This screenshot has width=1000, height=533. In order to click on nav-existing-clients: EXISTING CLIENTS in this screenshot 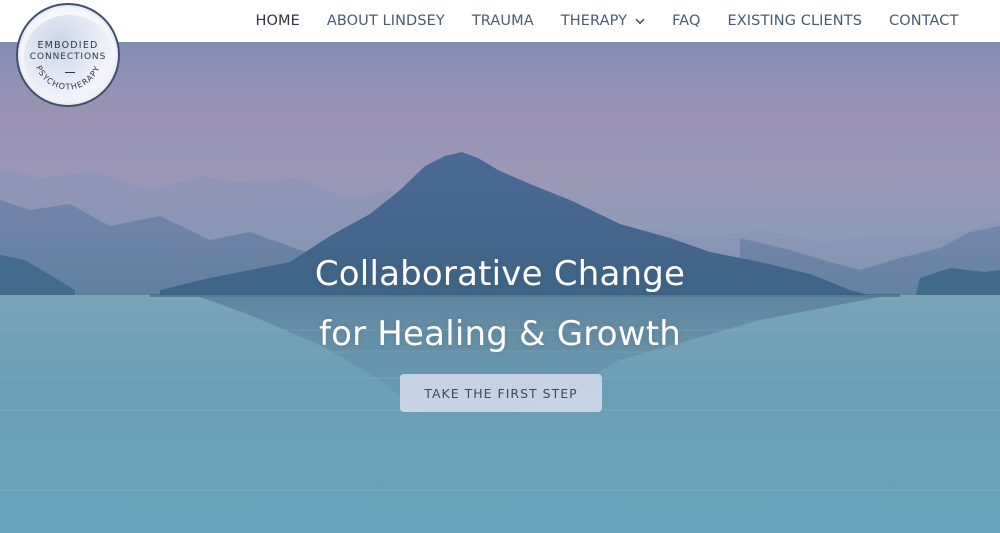, I will do `click(795, 21)`.